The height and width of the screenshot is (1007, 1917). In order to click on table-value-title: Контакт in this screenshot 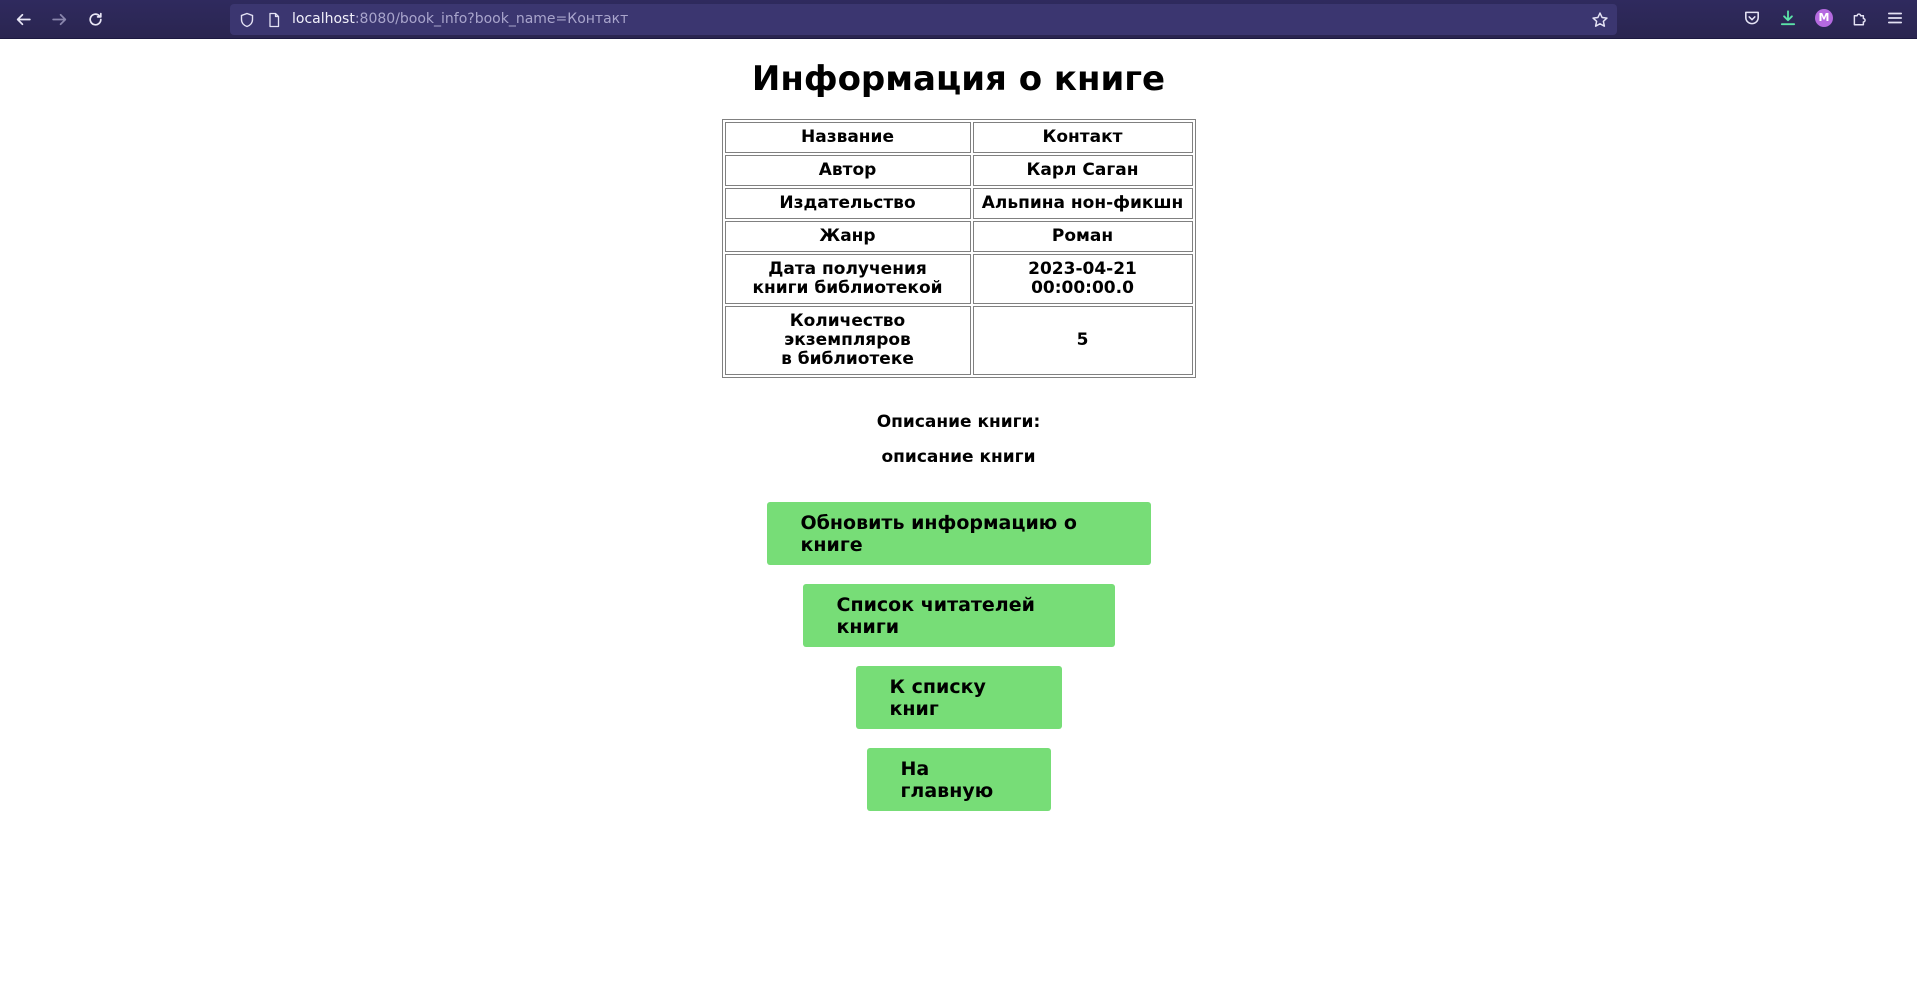, I will do `click(1082, 137)`.